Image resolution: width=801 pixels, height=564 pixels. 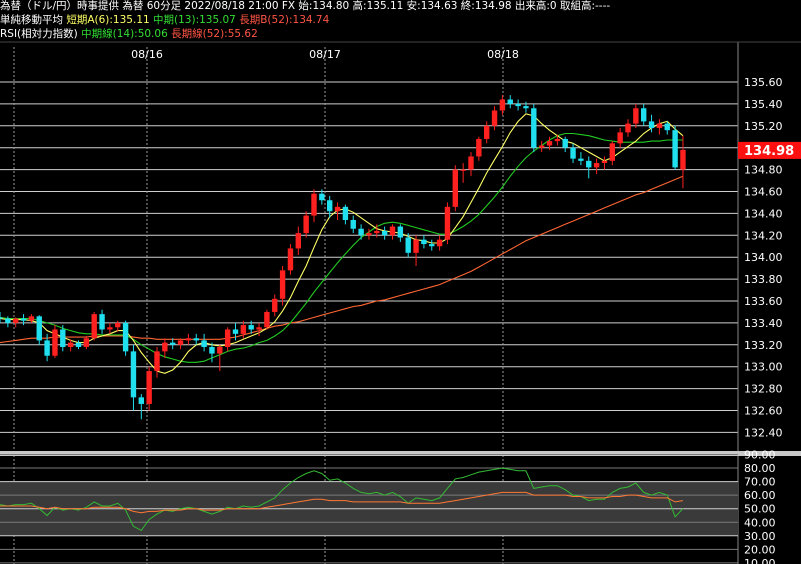 What do you see at coordinates (325, 54) in the screenshot?
I see `date-label: 08/17` at bounding box center [325, 54].